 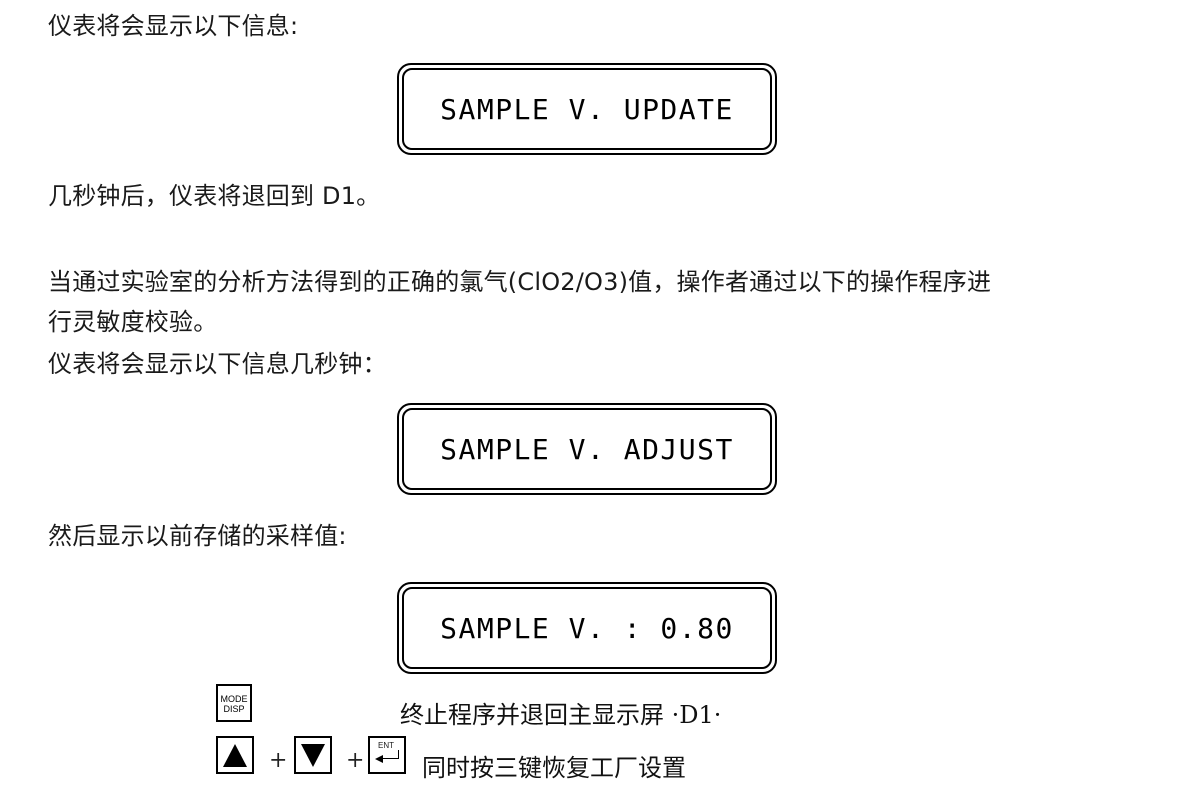 I want to click on up-arrow-key-icon, so click(x=235, y=755).